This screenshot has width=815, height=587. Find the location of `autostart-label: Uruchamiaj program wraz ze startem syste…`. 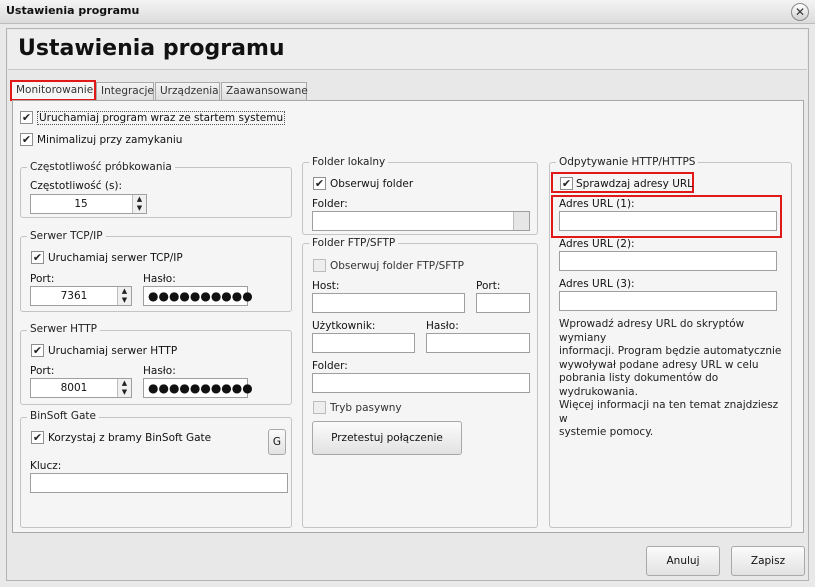

autostart-label: Uruchamiaj program wraz ze startem syste… is located at coordinates (161, 118).